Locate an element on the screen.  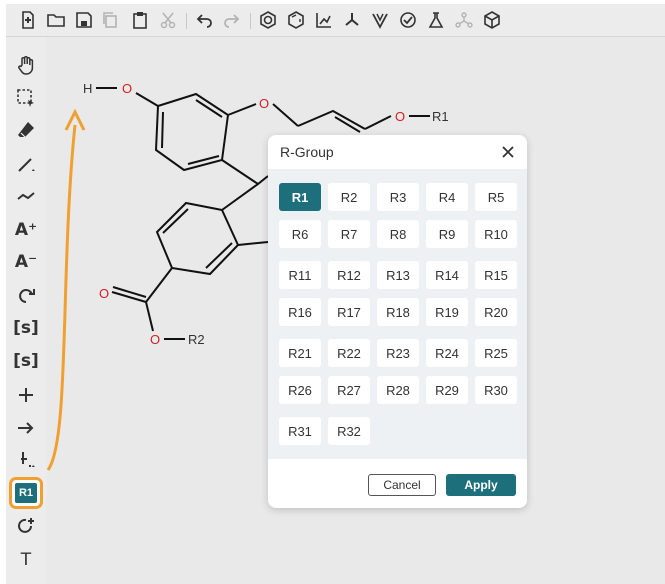
sgroup-label: [s] is located at coordinates (26, 328).